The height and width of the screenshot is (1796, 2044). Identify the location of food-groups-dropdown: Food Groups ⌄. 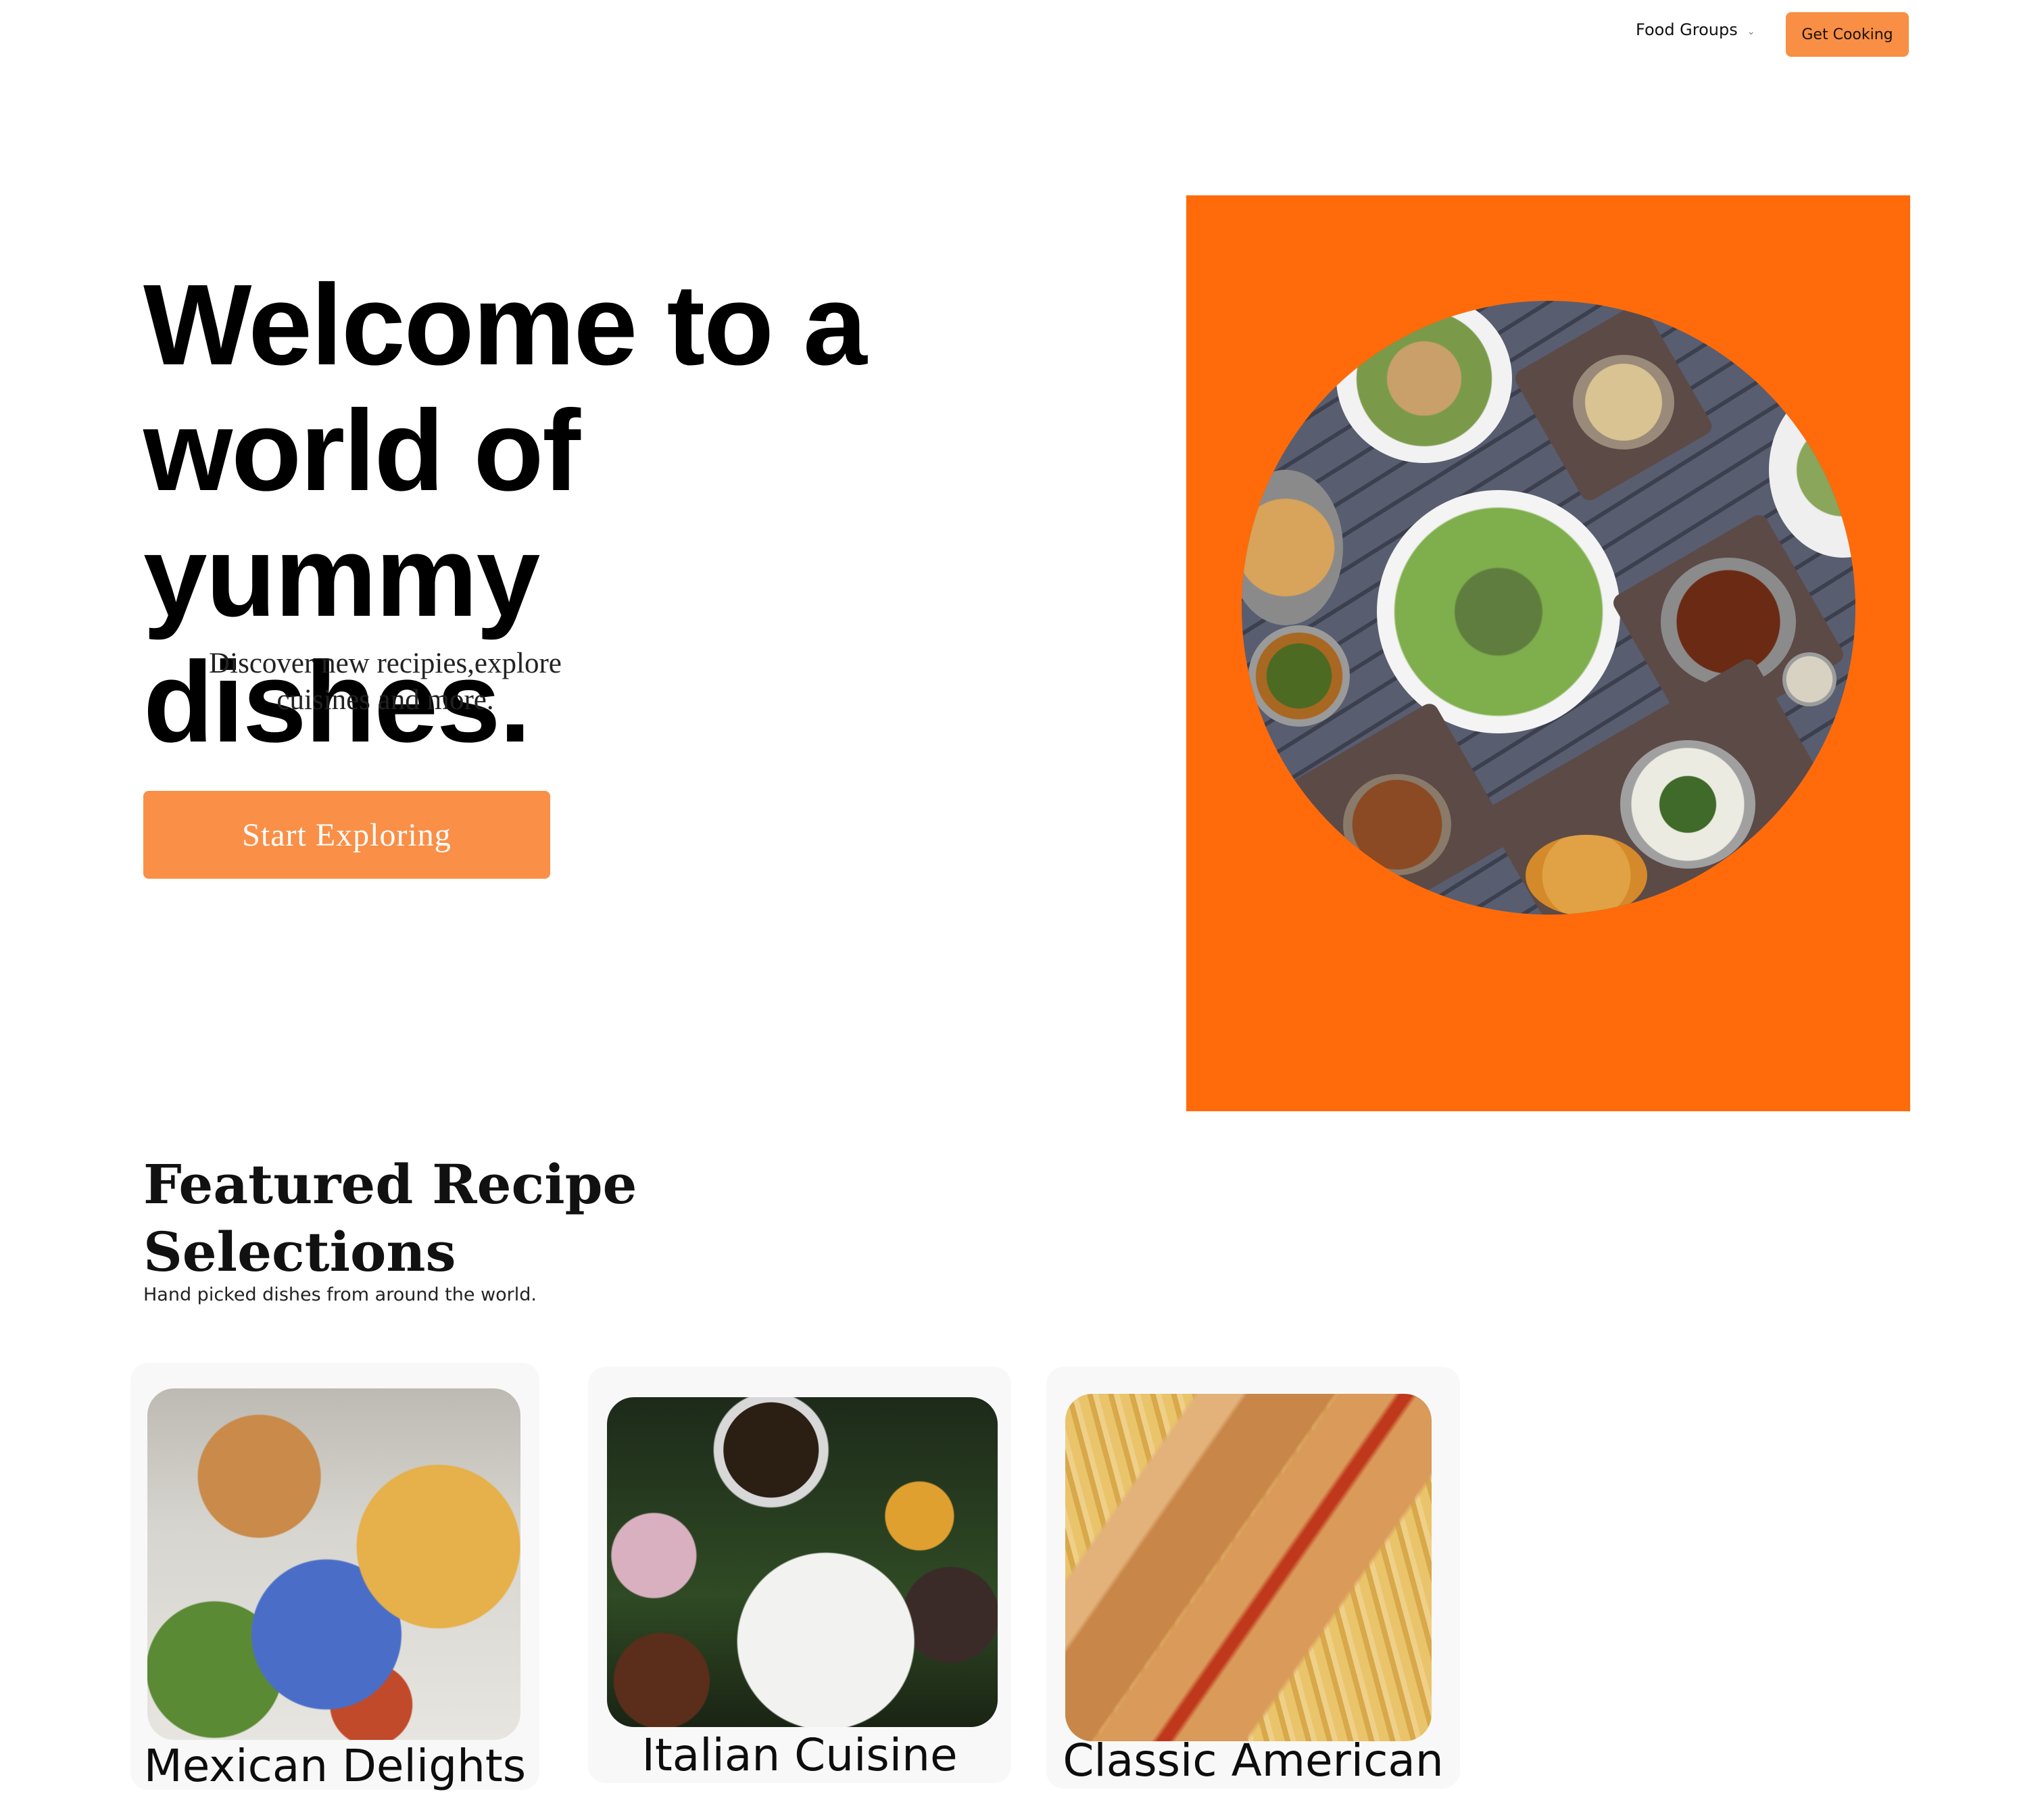
(1695, 29).